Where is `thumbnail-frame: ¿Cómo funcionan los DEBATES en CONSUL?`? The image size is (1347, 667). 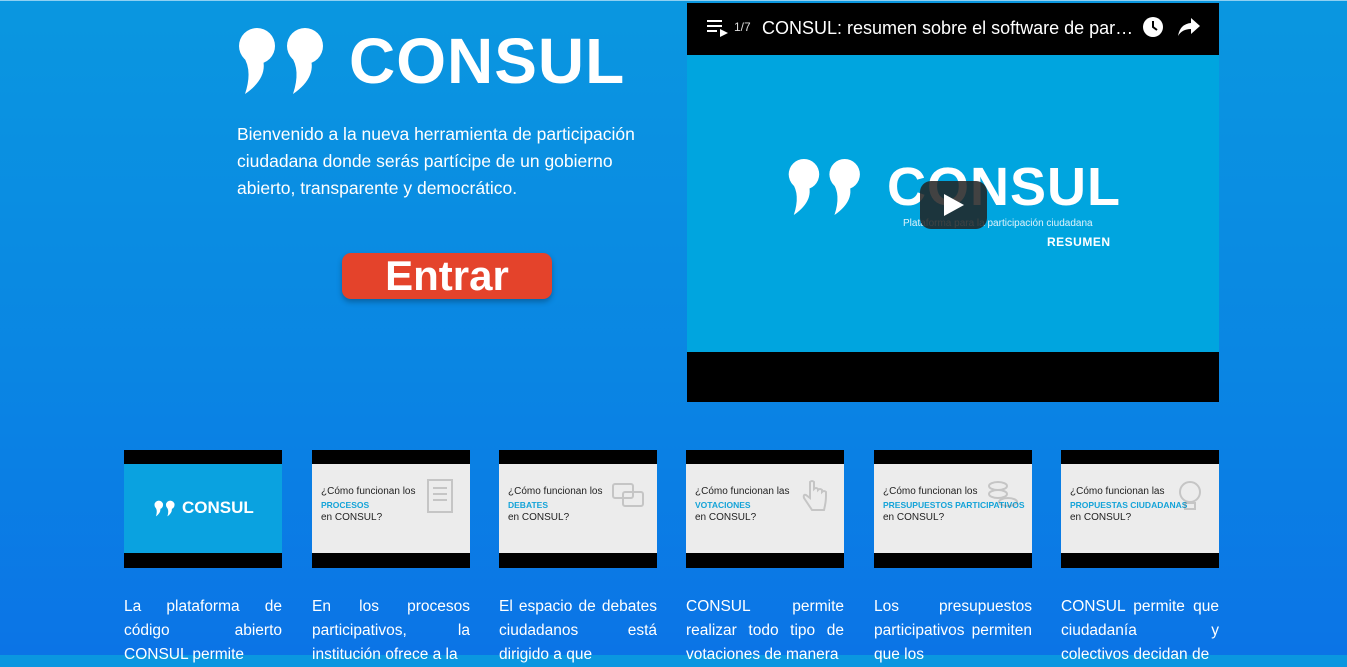 thumbnail-frame: ¿Cómo funcionan los DEBATES en CONSUL? is located at coordinates (578, 508).